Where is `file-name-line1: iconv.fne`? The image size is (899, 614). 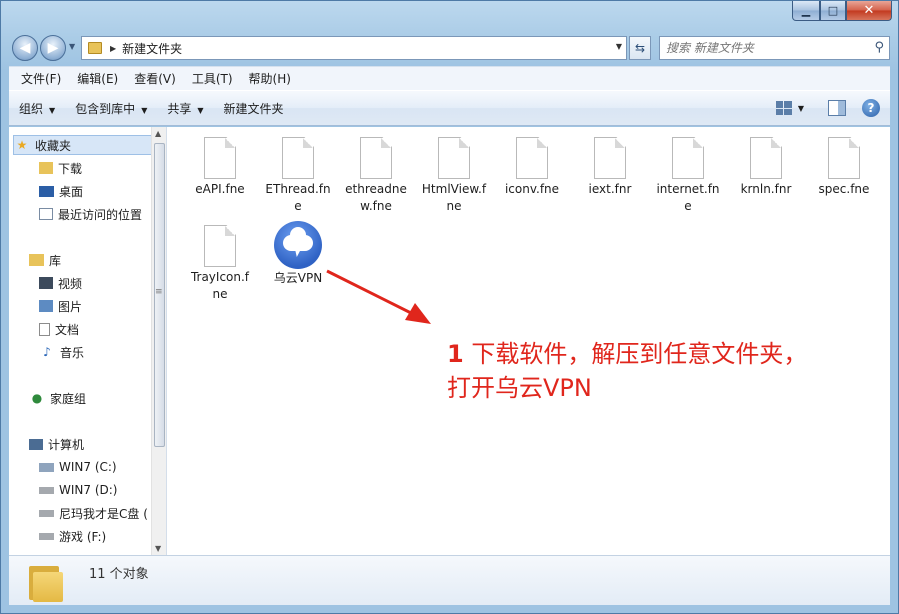 file-name-line1: iconv.fne is located at coordinates (532, 189).